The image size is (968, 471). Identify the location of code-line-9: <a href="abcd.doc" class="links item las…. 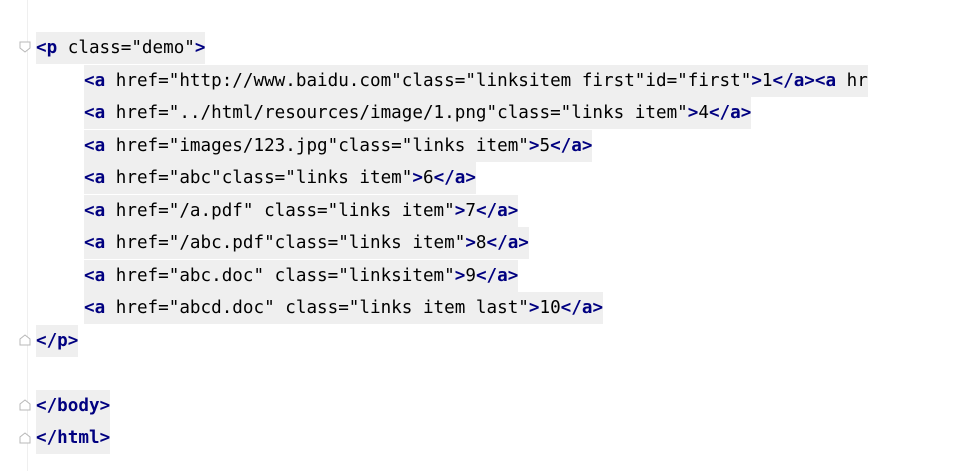
(344, 308).